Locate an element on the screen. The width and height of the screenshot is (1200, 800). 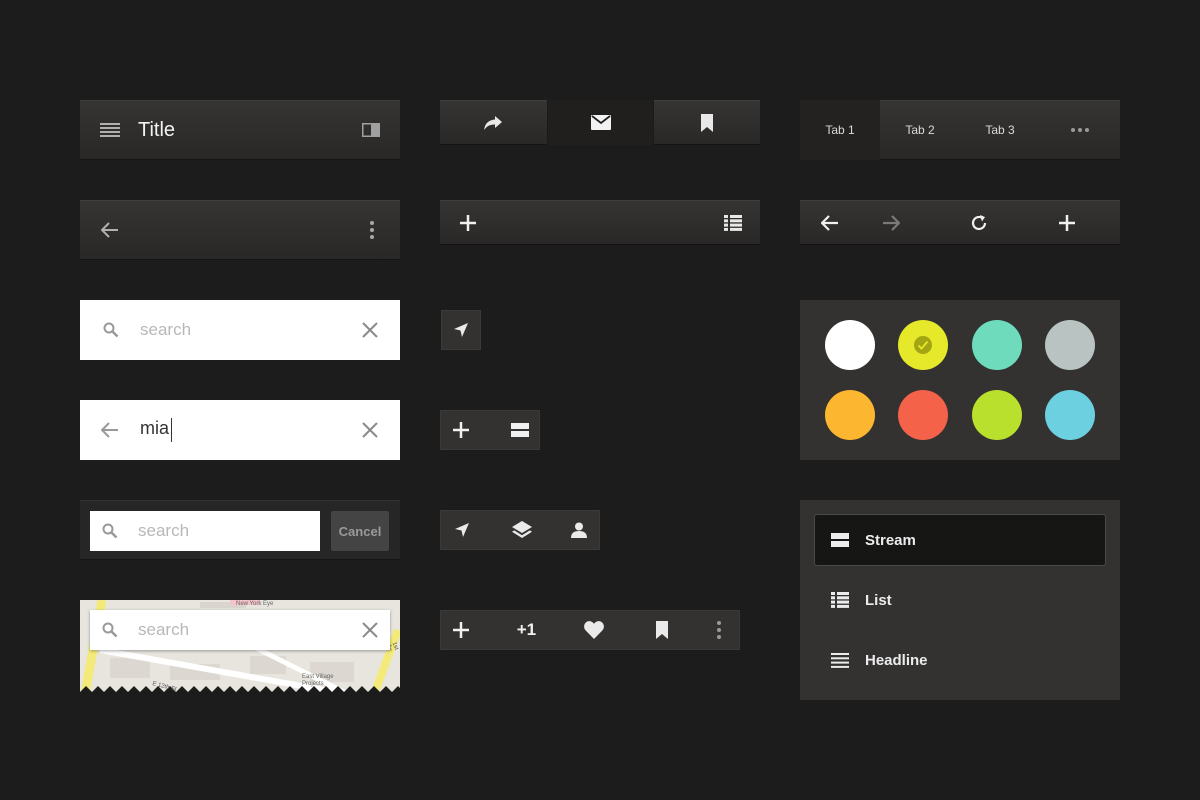
map-label: East Village is located at coordinates (318, 677).